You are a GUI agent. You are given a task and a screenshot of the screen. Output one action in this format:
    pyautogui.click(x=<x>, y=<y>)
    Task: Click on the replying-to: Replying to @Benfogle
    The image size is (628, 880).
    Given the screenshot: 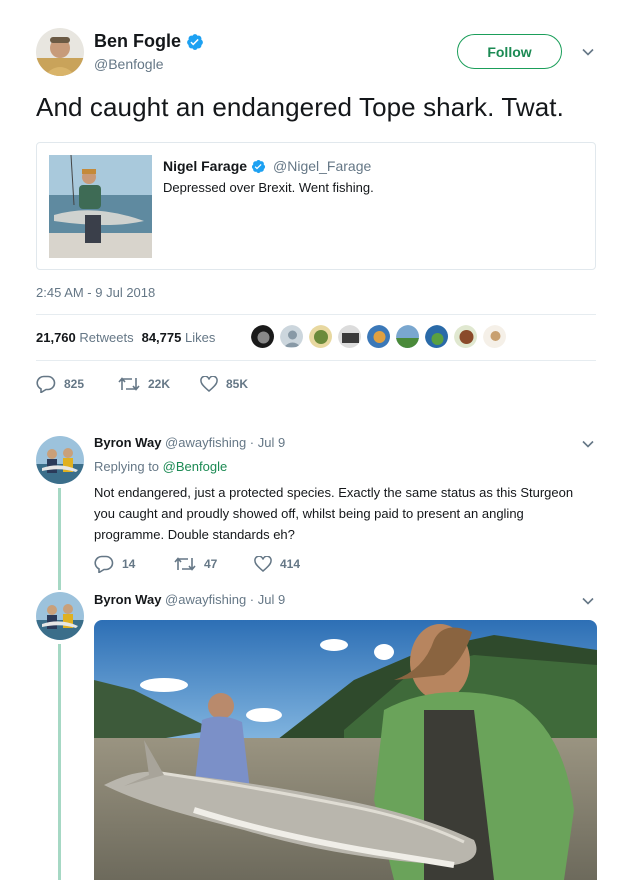 What is the action you would take?
    pyautogui.click(x=160, y=466)
    